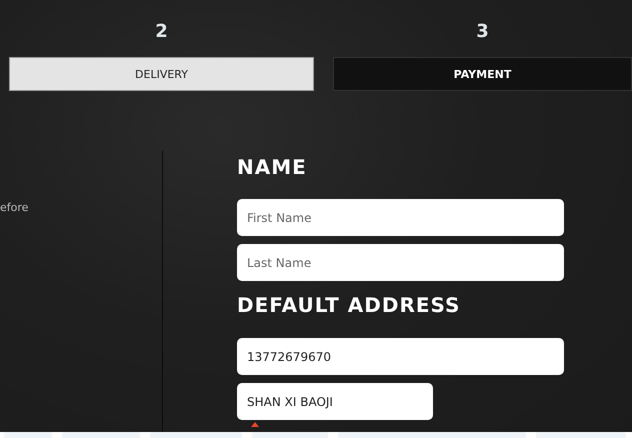 Image resolution: width=632 pixels, height=438 pixels. Describe the element at coordinates (400, 262) in the screenshot. I see `input-field: Last Name` at that location.